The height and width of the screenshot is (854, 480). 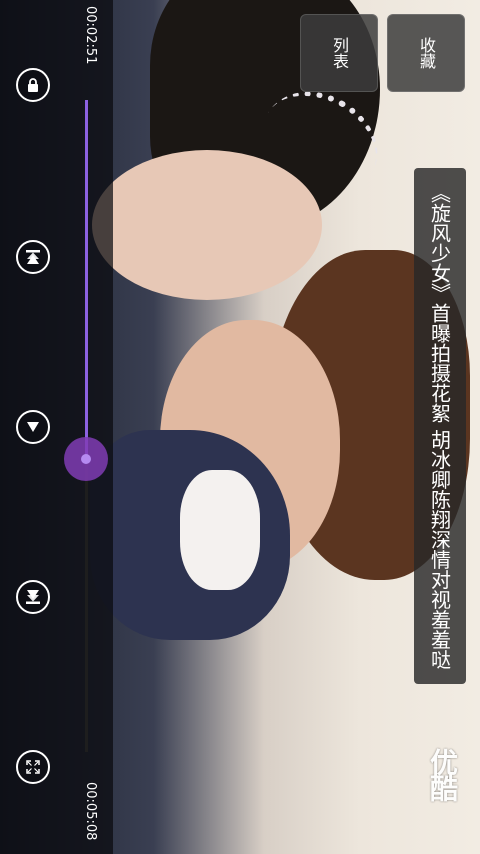 I want to click on play-icon, so click(x=33, y=427).